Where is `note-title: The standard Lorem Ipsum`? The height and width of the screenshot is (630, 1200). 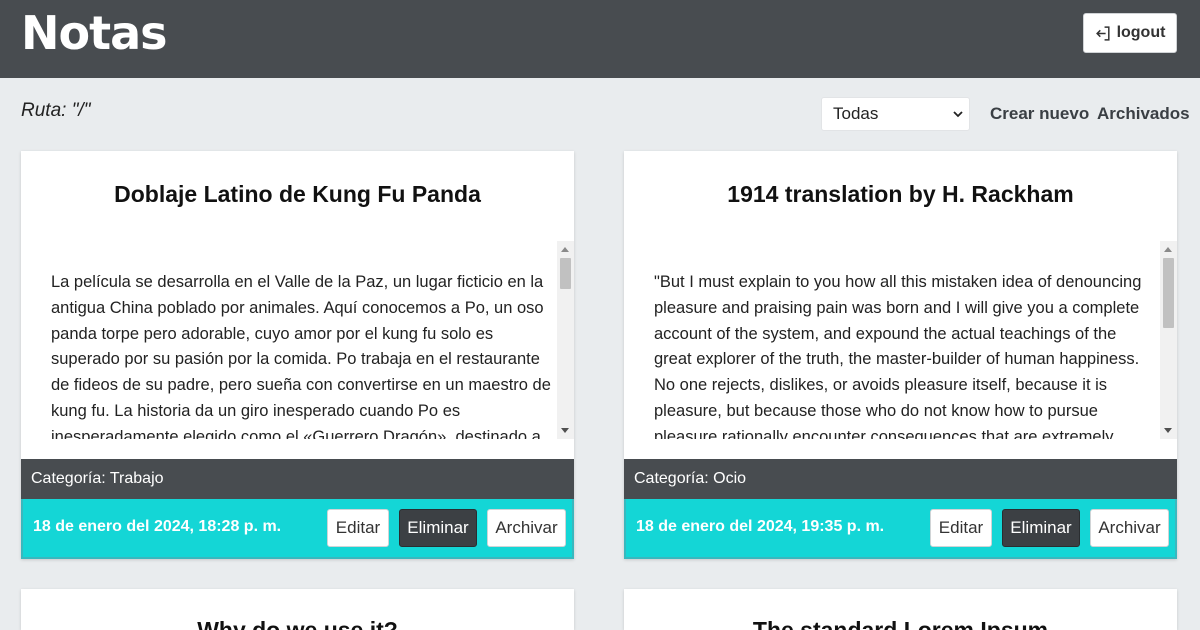 note-title: The standard Lorem Ipsum is located at coordinates (900, 623).